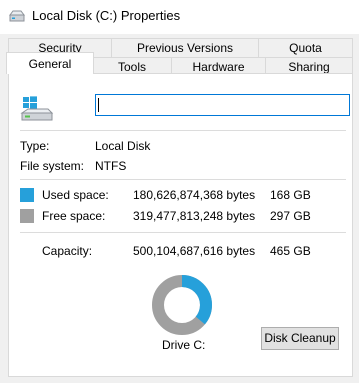 Image resolution: width=359 pixels, height=383 pixels. I want to click on free-space-gb: 297 GB, so click(290, 216).